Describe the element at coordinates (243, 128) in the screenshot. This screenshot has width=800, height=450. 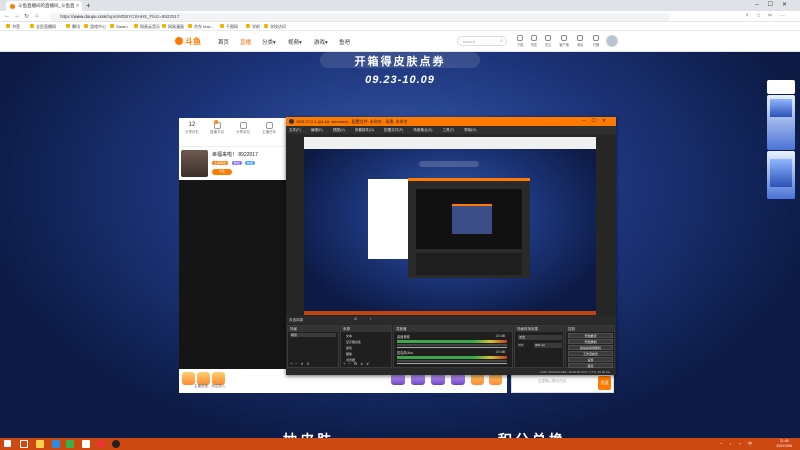
I see `stat-share-to: 分享到位` at that location.